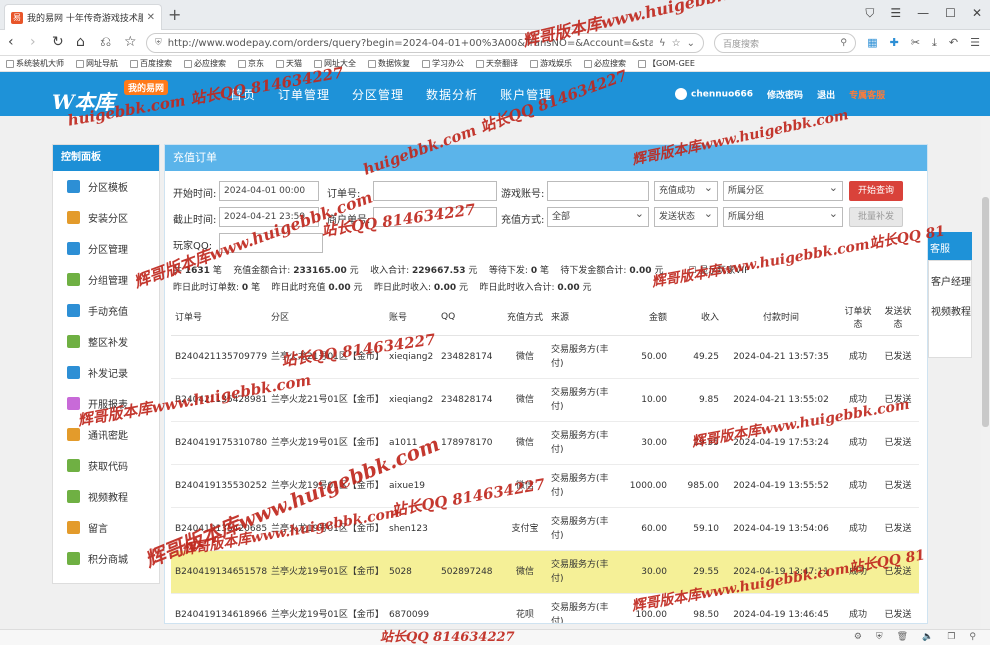 The image size is (990, 645). What do you see at coordinates (83, 17) in the screenshot?
I see `browser-tab: 易 我的易网 十年传奇游戏技术服务 ✕` at bounding box center [83, 17].